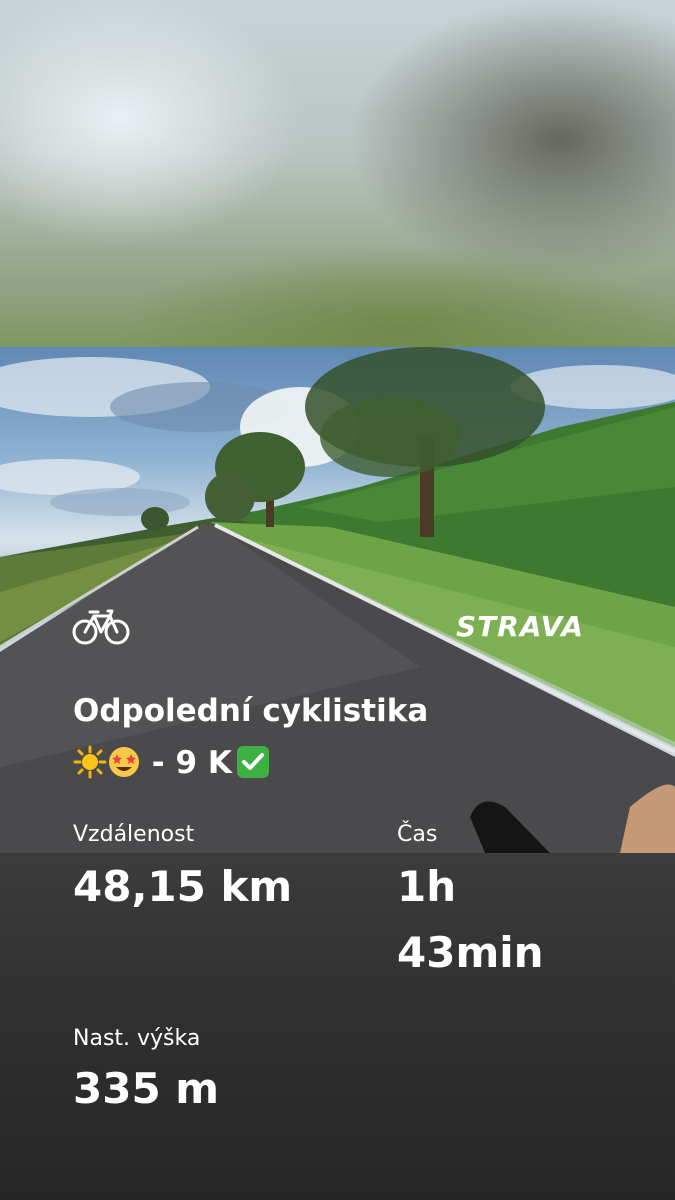 The height and width of the screenshot is (1200, 675). What do you see at coordinates (90, 762) in the screenshot?
I see `sun-emoji-icon` at bounding box center [90, 762].